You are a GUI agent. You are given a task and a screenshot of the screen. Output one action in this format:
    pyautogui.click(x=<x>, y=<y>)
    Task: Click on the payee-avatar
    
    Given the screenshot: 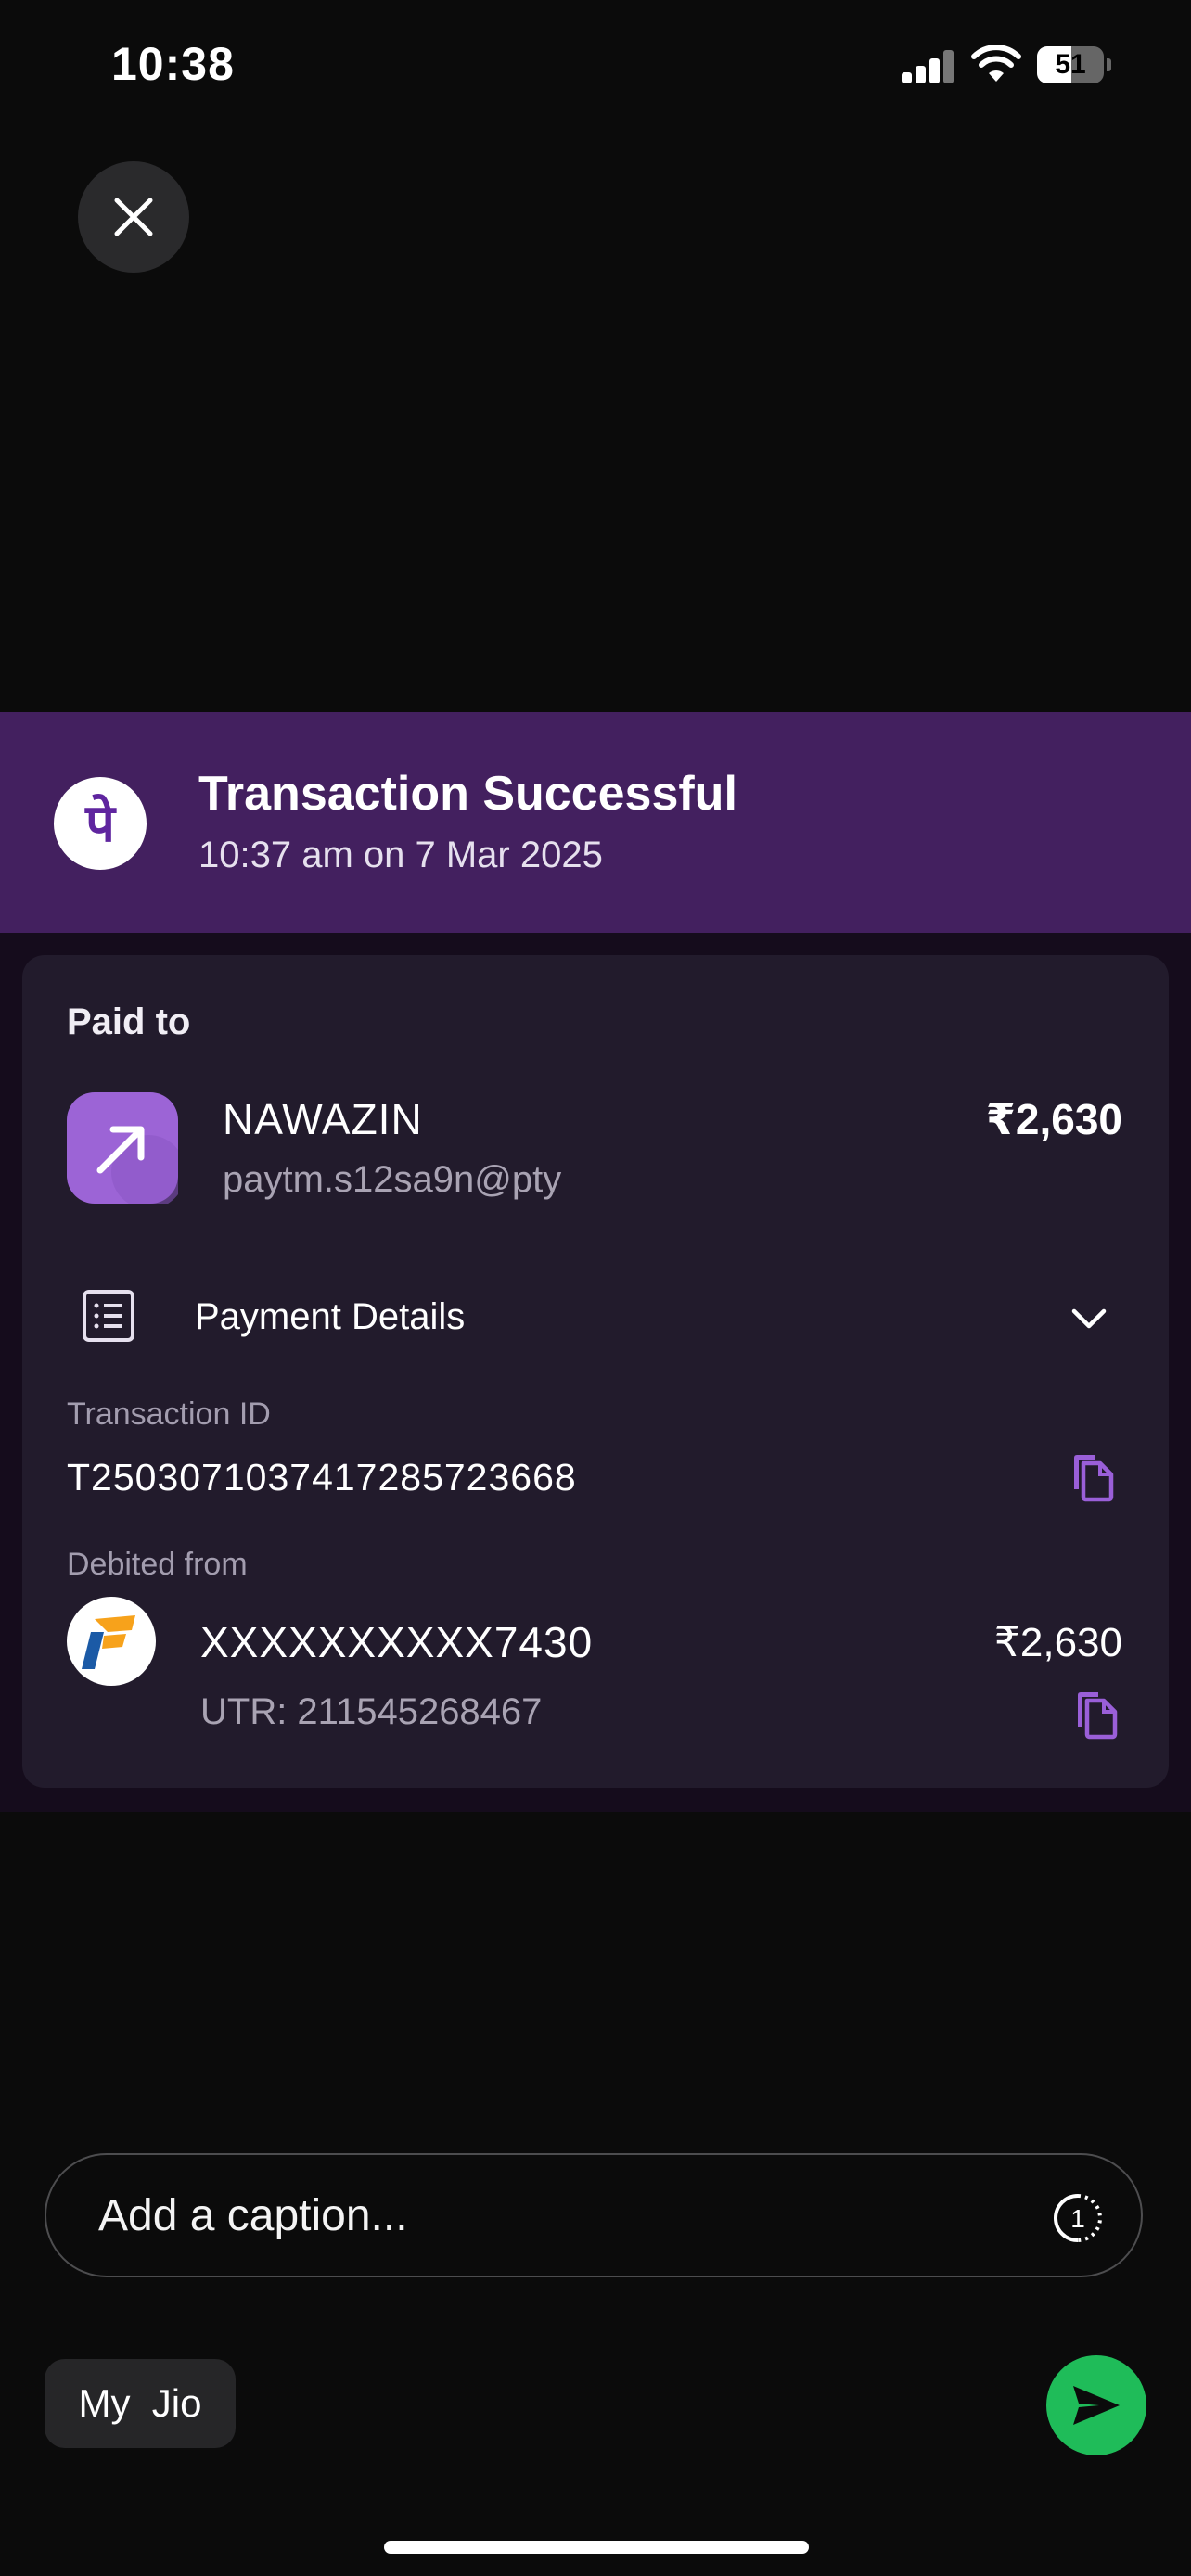 What is the action you would take?
    pyautogui.click(x=127, y=1150)
    